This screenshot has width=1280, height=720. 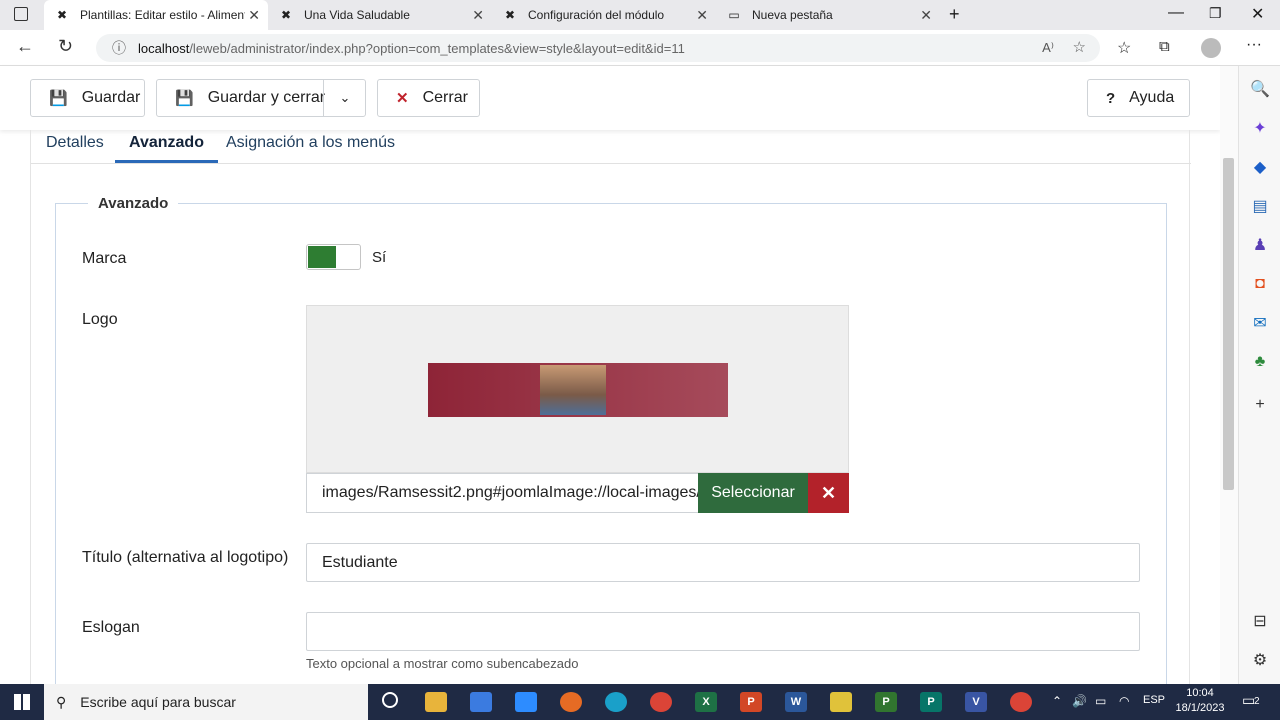 I want to click on sidebar-toggle-icon: ⊟, so click(x=1260, y=621).